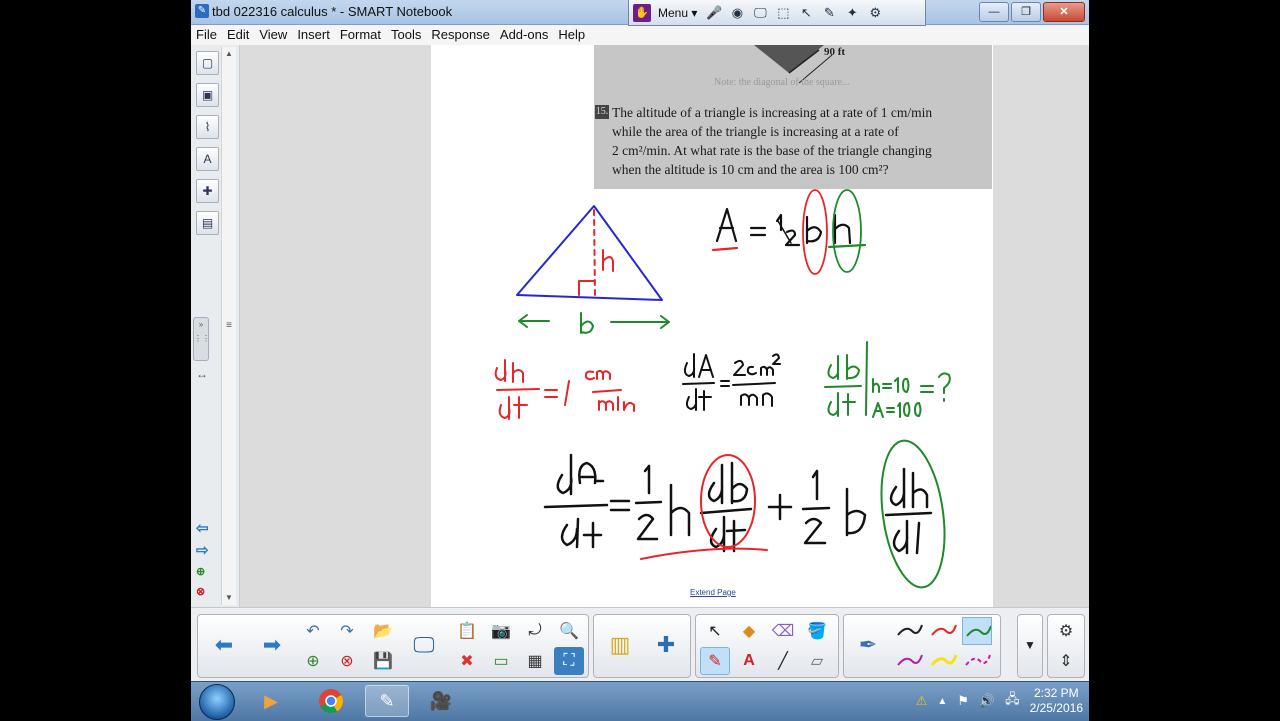 The width and height of the screenshot is (1280, 721). Describe the element at coordinates (387, 701) in the screenshot. I see `smart-notebook-taskbar-icon: ✎` at that location.